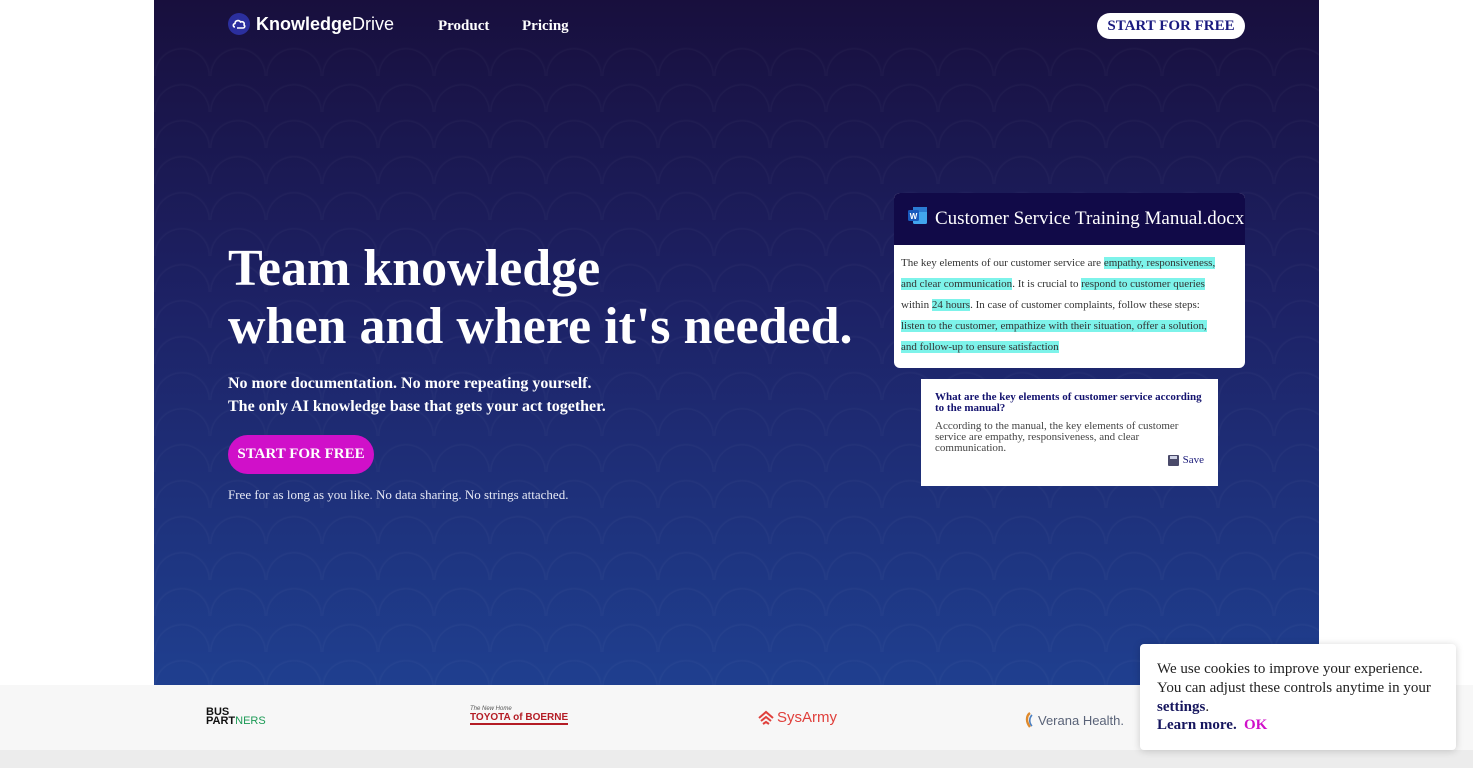 The height and width of the screenshot is (768, 1473). What do you see at coordinates (1197, 725) in the screenshot?
I see `cookie-learn-more-link: Learn more.` at bounding box center [1197, 725].